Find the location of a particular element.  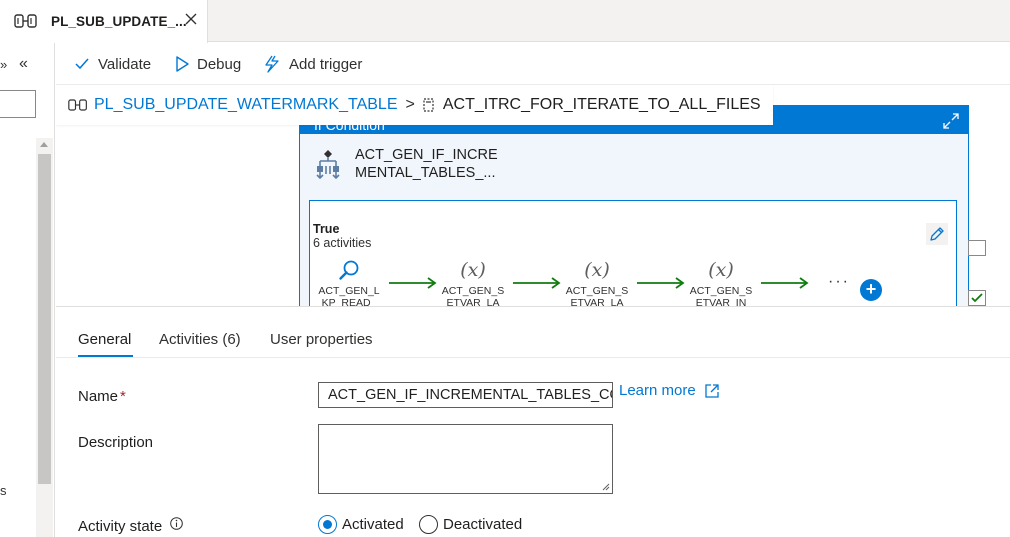

true-branch-label: True is located at coordinates (326, 229).